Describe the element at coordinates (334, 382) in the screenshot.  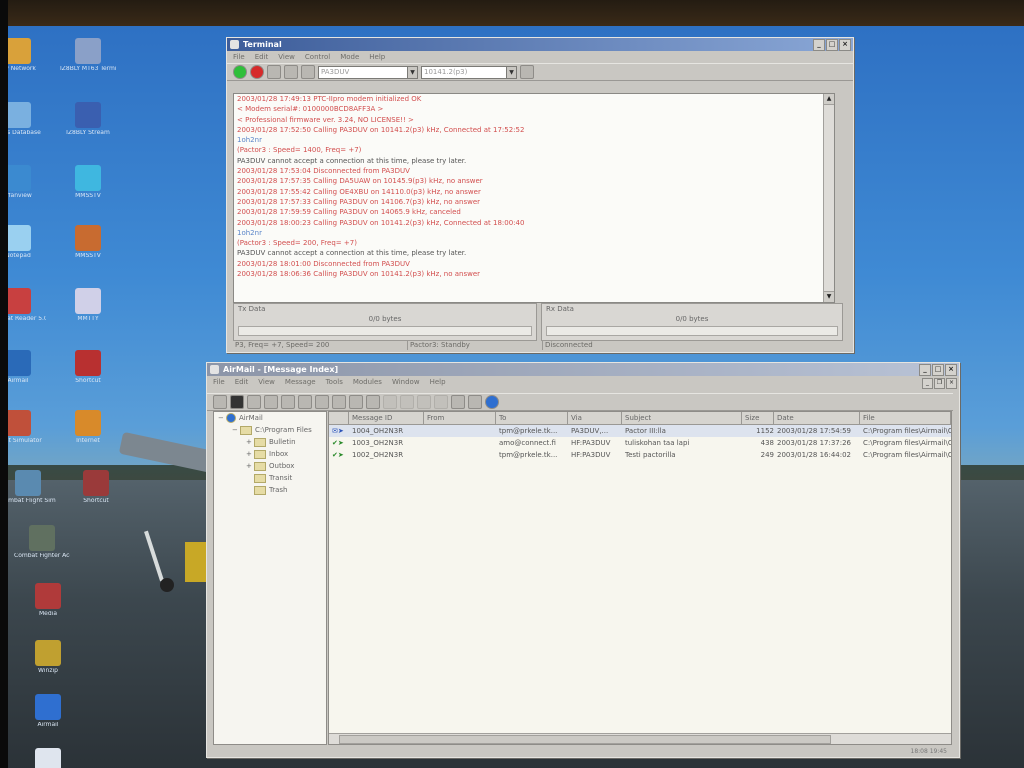
I see `menu-tools: Tools` at that location.